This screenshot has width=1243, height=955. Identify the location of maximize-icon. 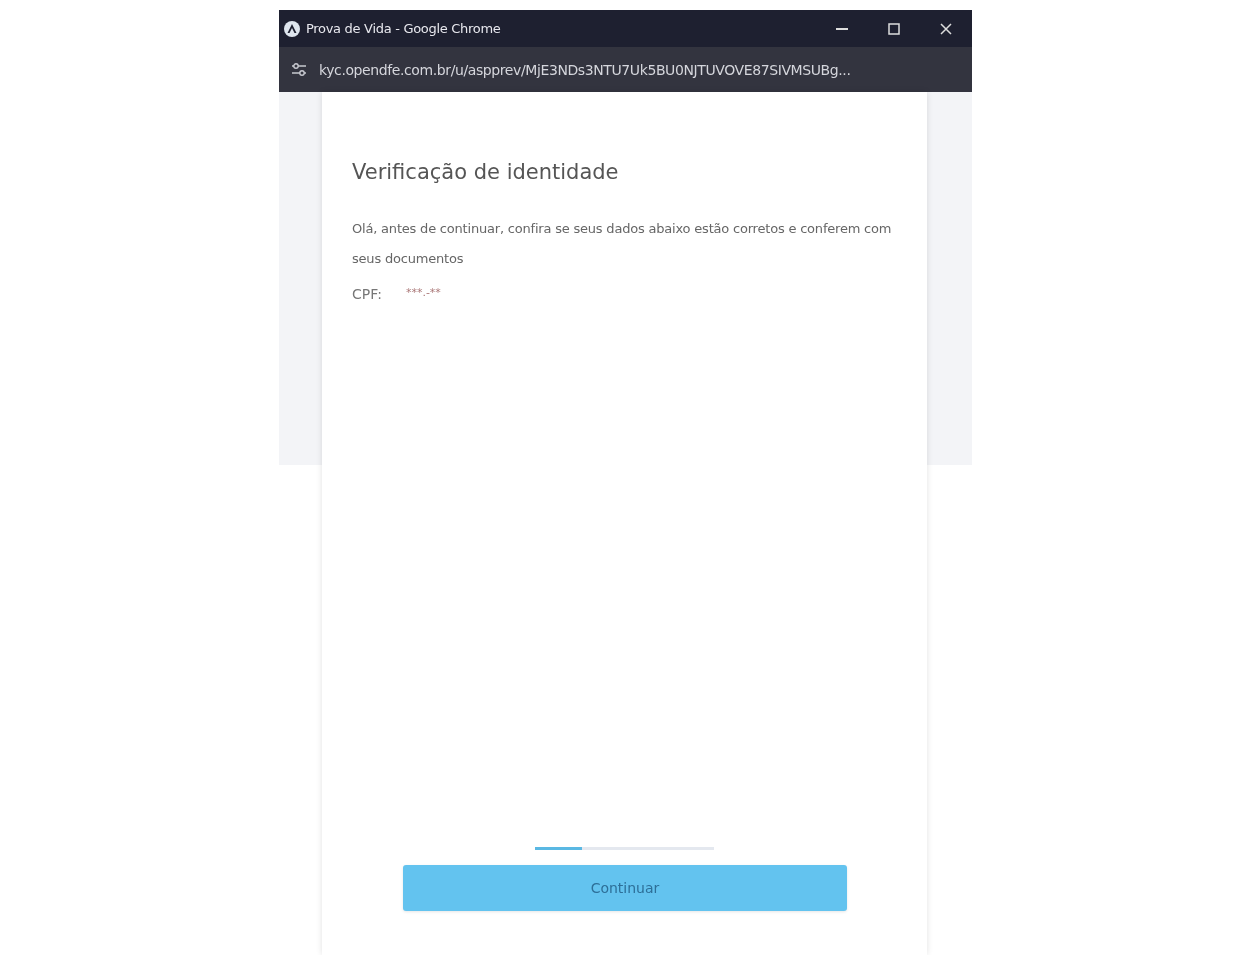
(894, 28).